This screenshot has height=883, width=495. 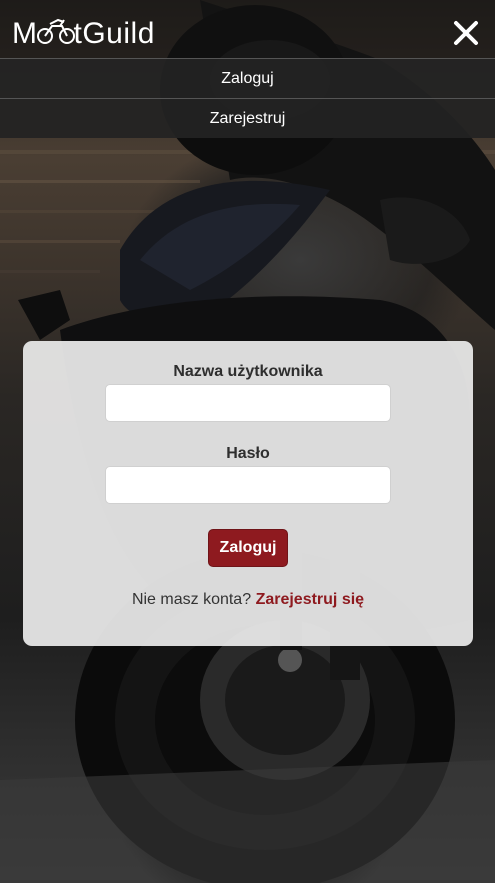 I want to click on username-input, so click(x=248, y=403).